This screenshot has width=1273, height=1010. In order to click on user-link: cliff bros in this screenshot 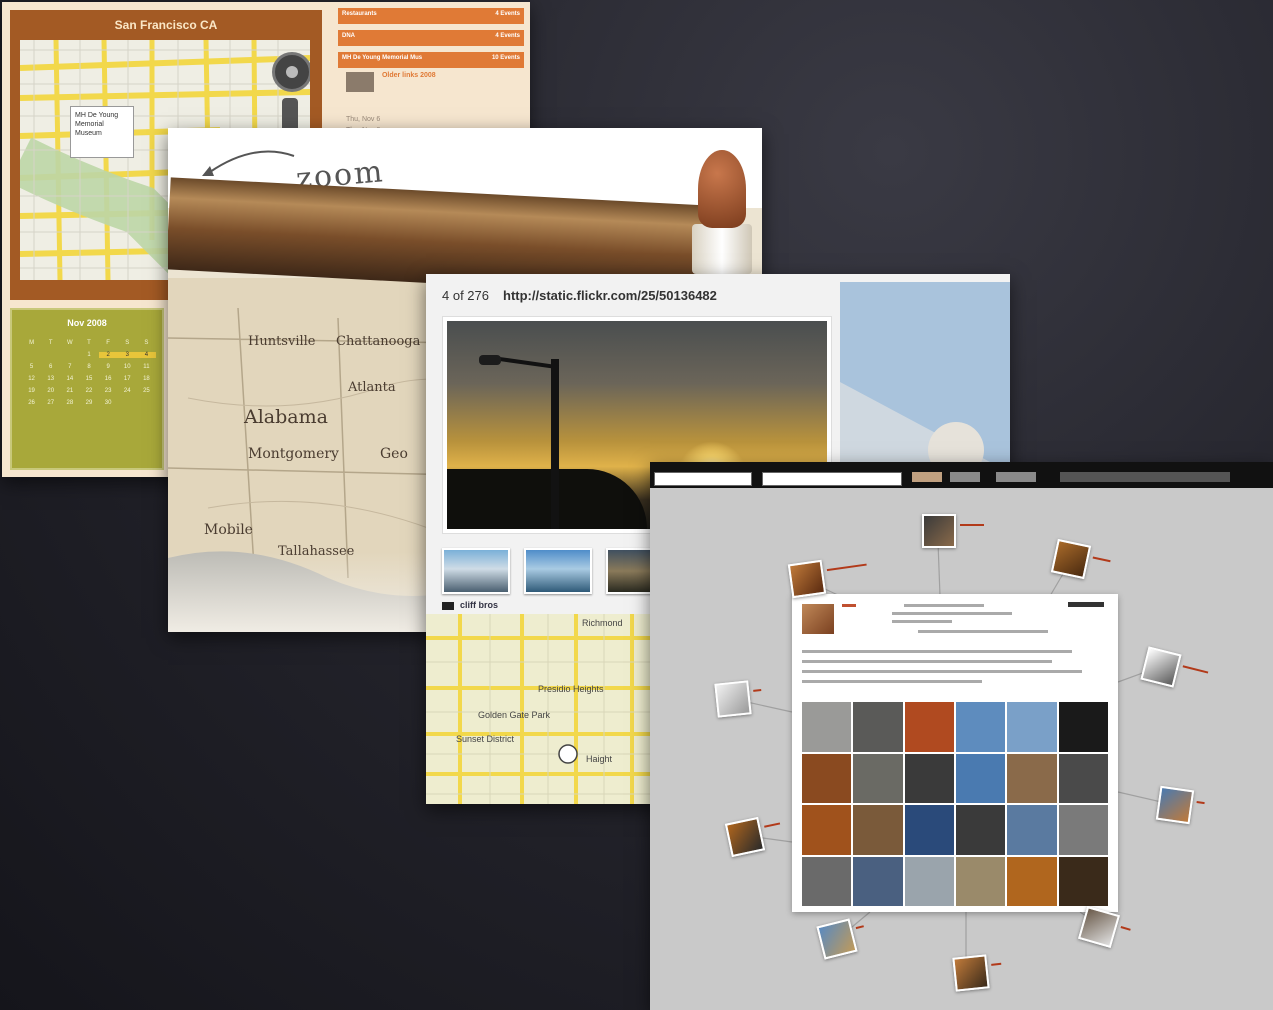, I will do `click(470, 605)`.